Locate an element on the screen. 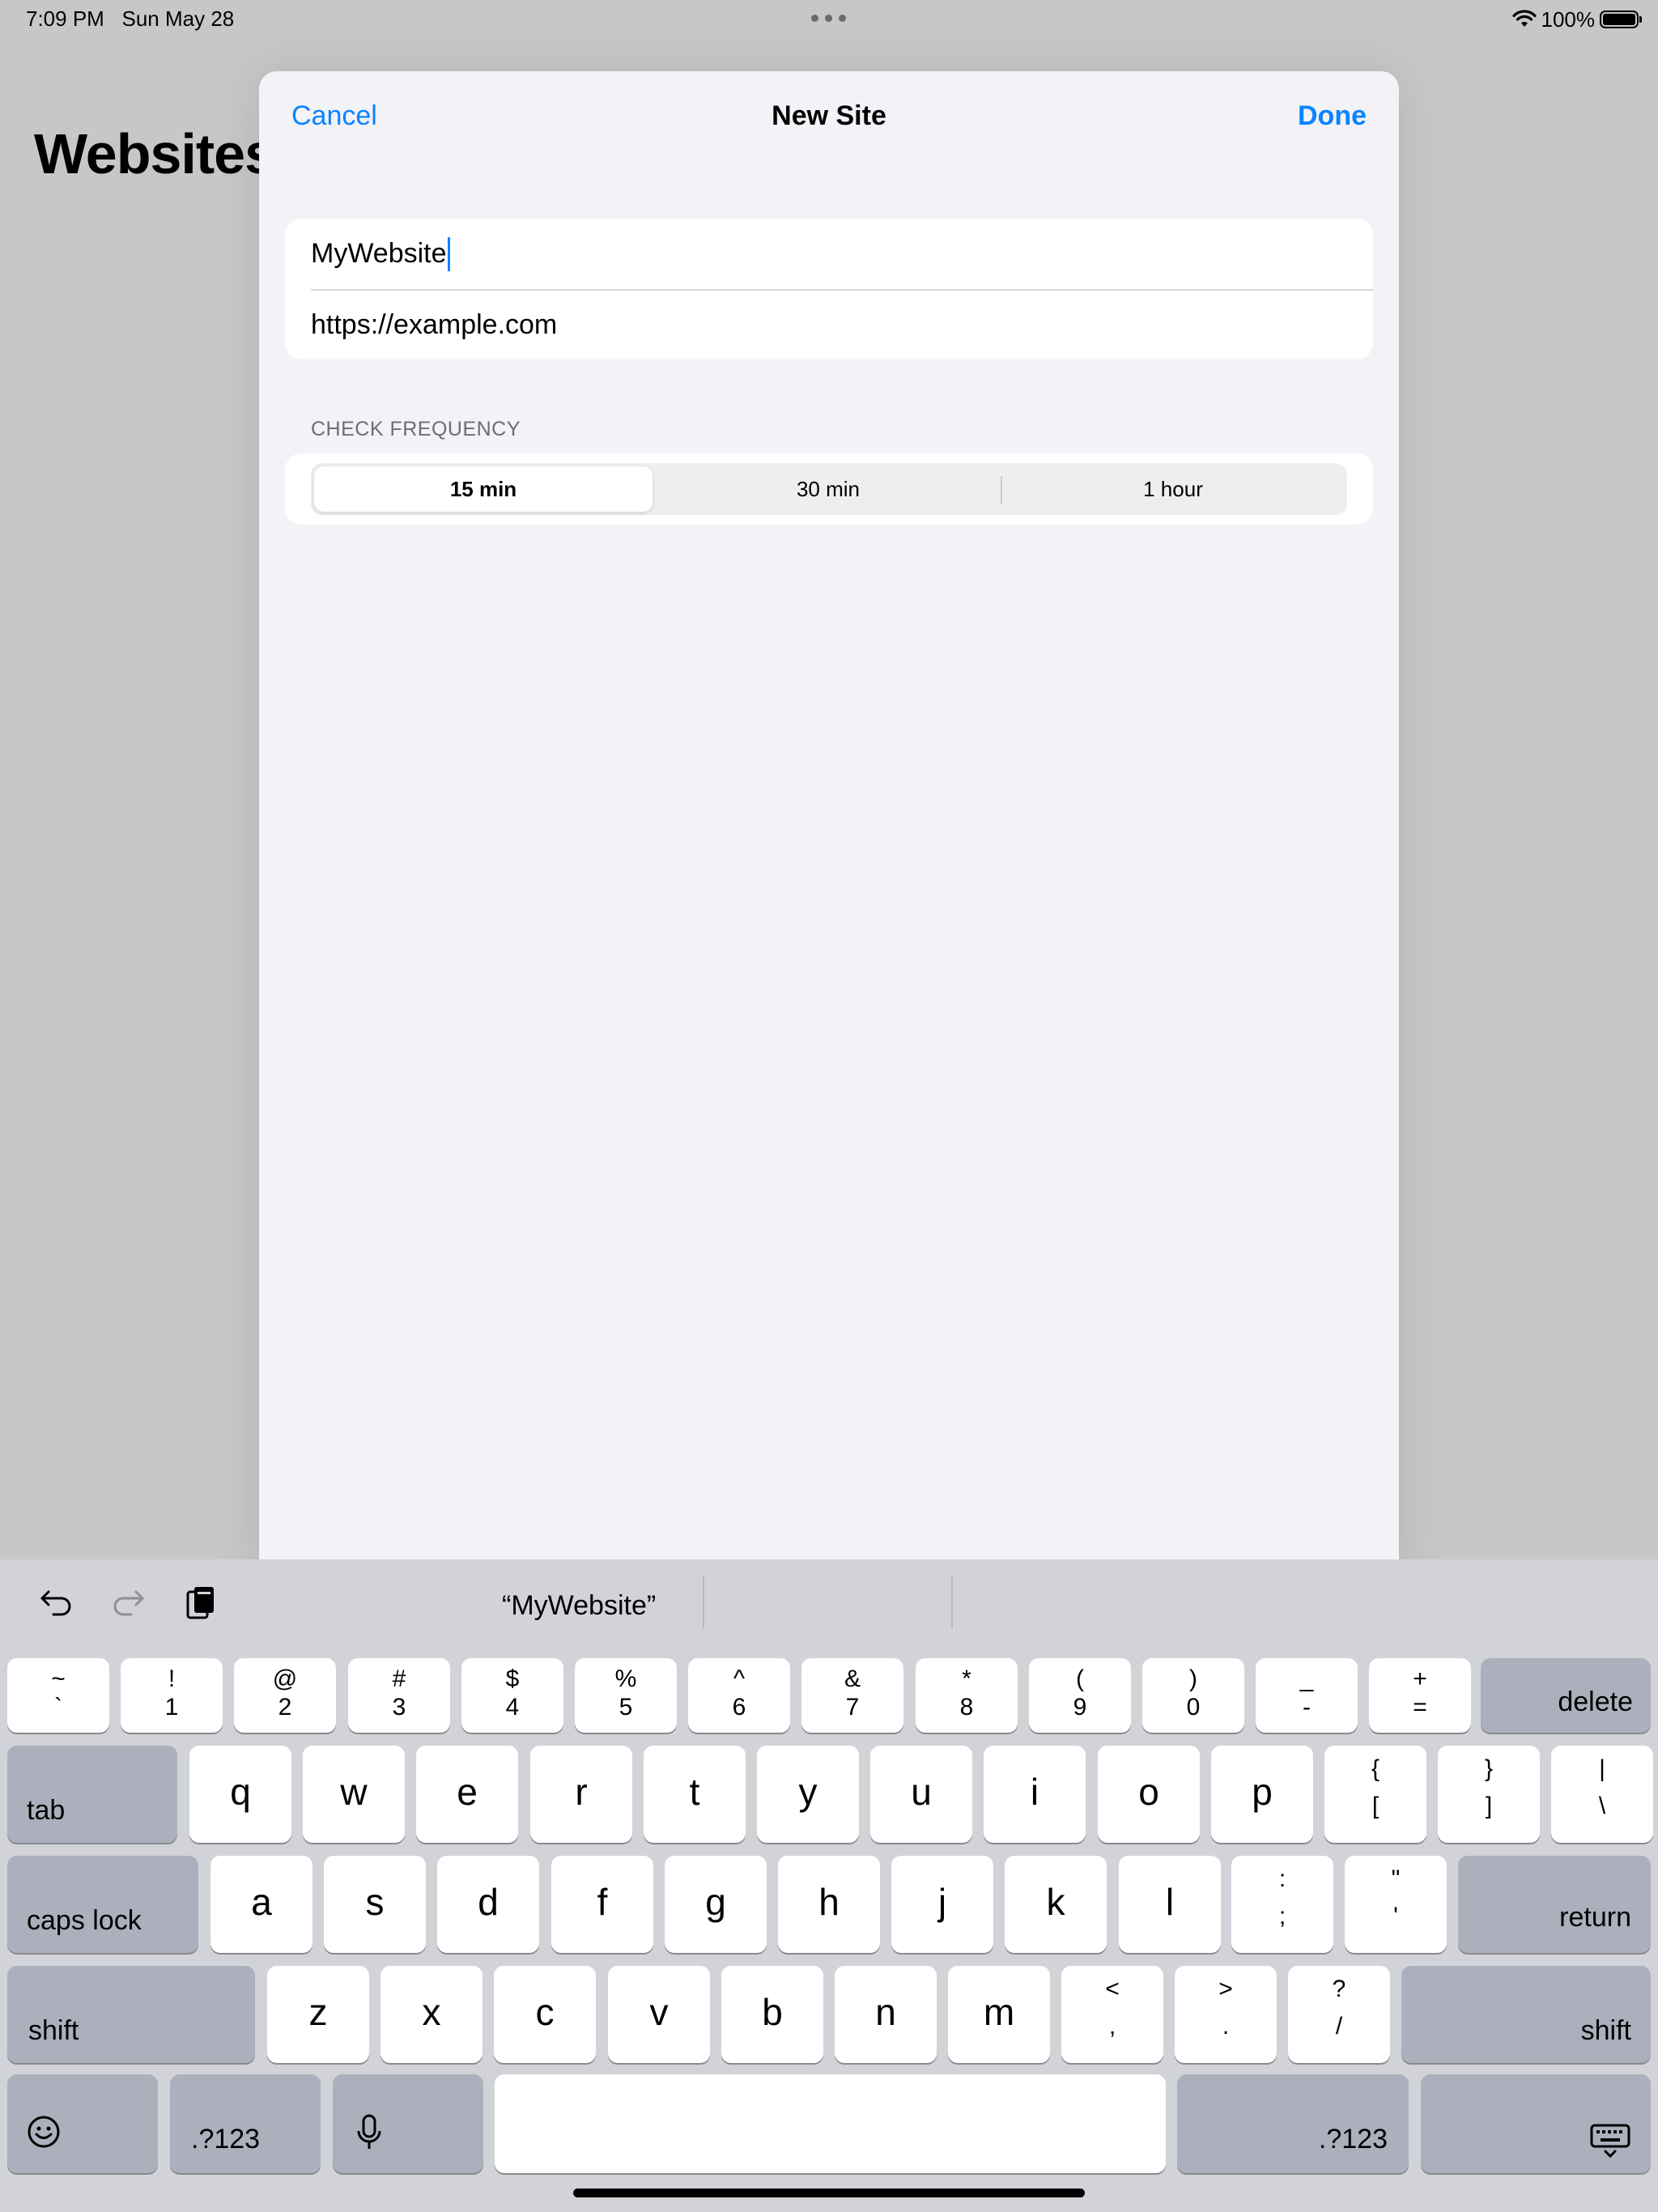 The width and height of the screenshot is (1658, 2212). key-4: $4 is located at coordinates (512, 1695).